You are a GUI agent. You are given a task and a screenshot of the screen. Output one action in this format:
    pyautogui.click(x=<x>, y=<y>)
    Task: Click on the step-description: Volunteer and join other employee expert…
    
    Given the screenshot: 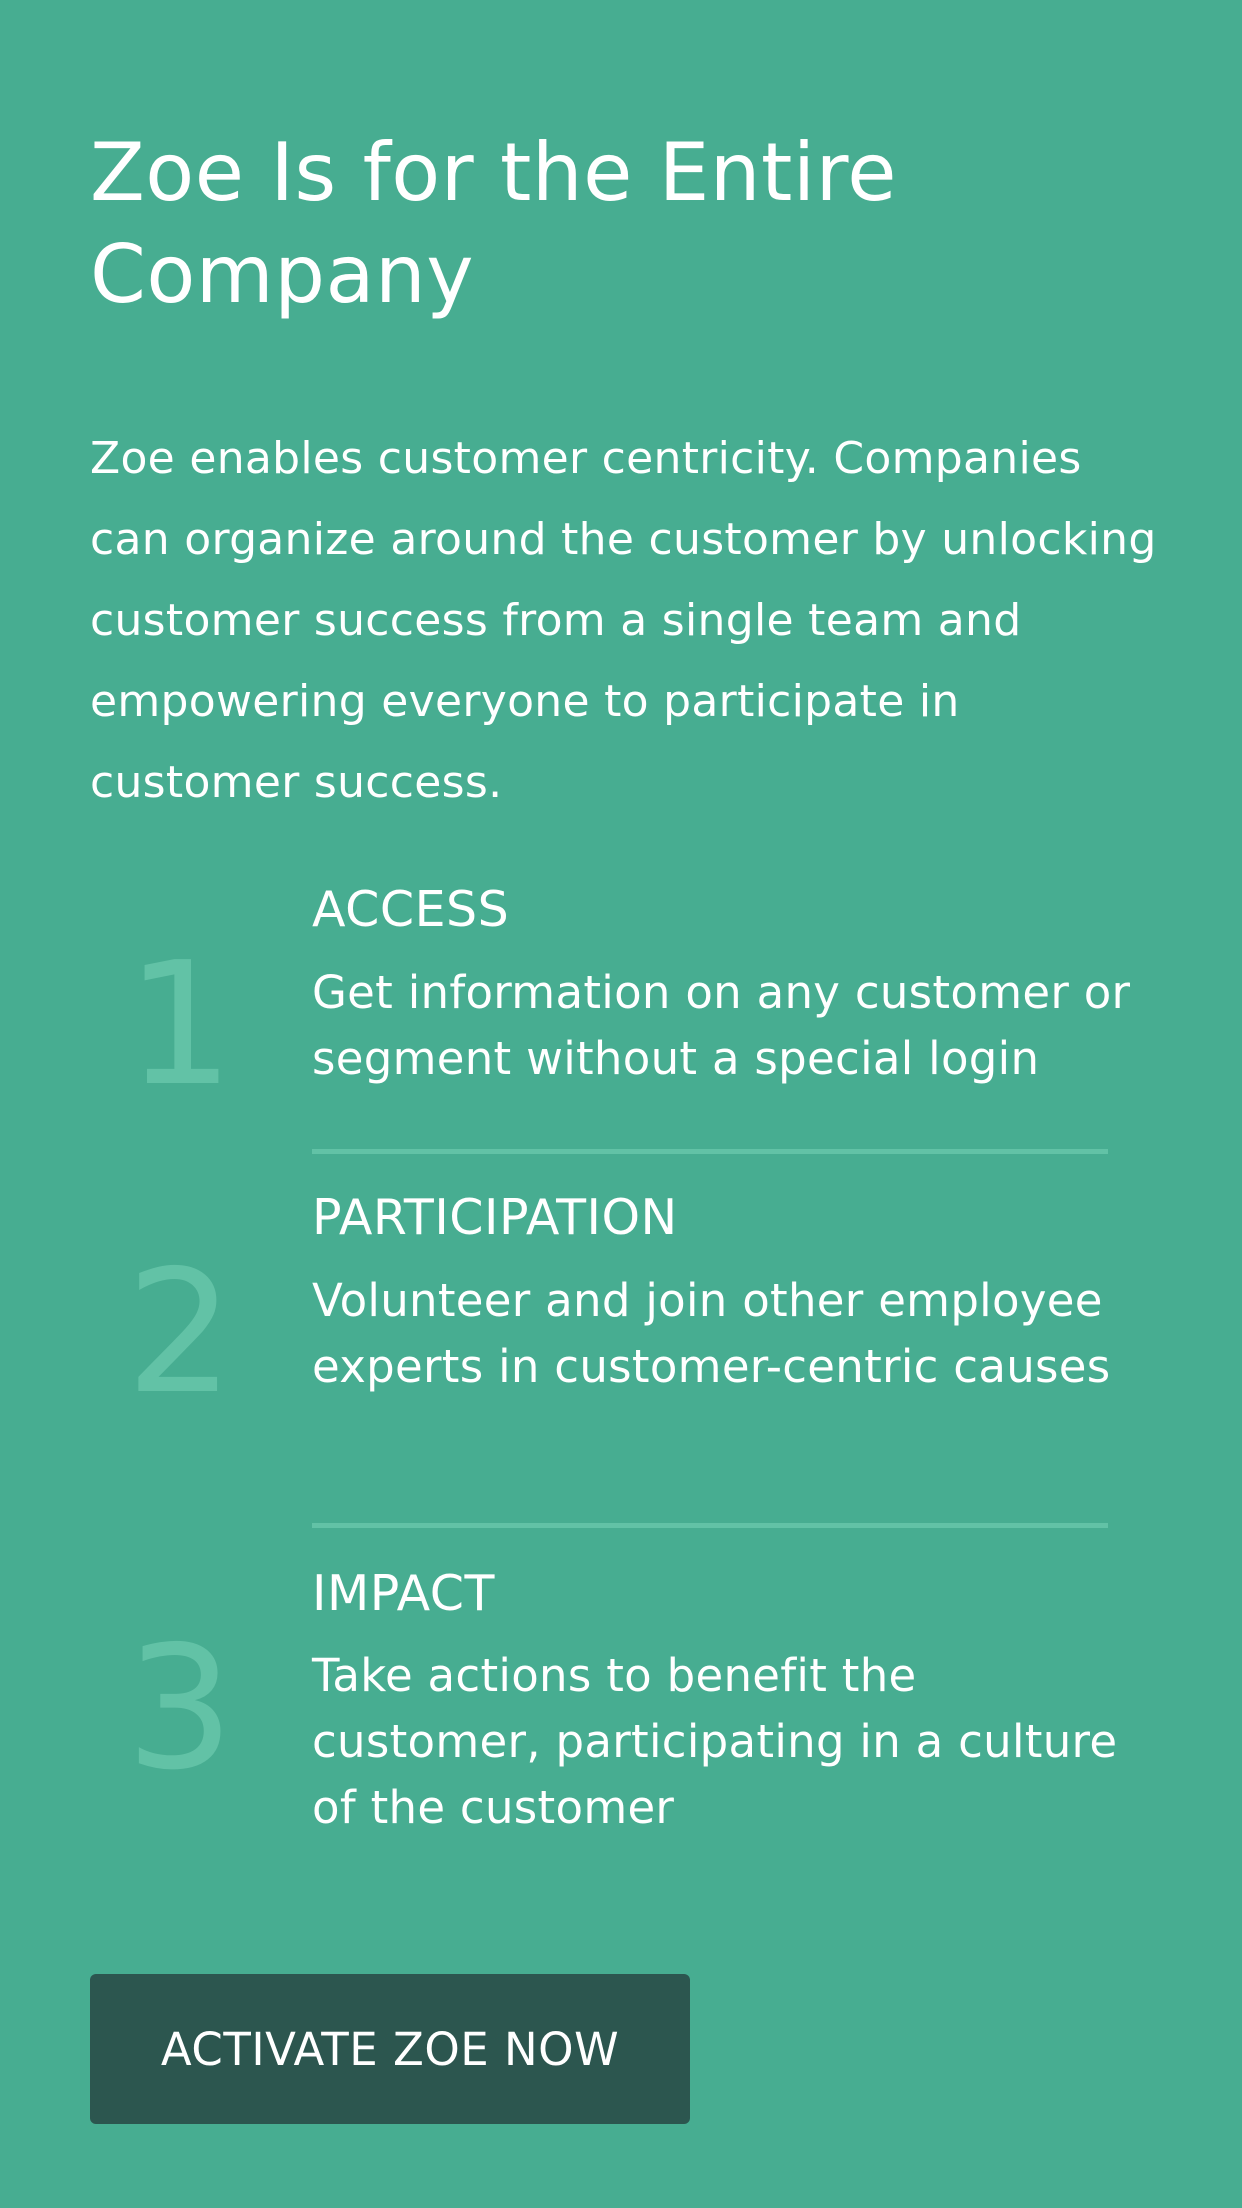 What is the action you would take?
    pyautogui.click(x=711, y=1333)
    